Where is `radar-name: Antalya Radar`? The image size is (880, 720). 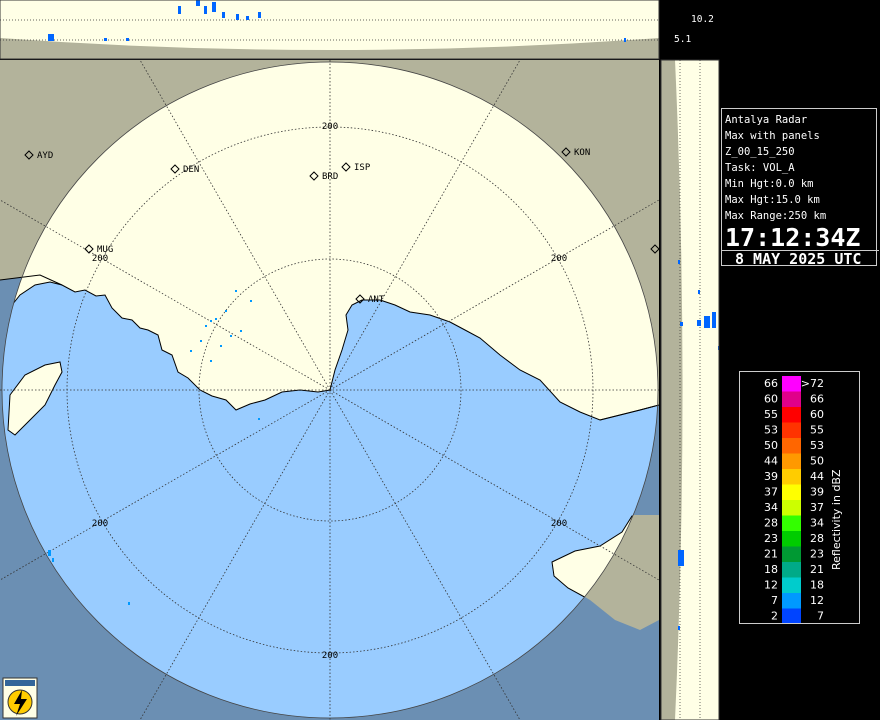
radar-name: Antalya Radar is located at coordinates (766, 120).